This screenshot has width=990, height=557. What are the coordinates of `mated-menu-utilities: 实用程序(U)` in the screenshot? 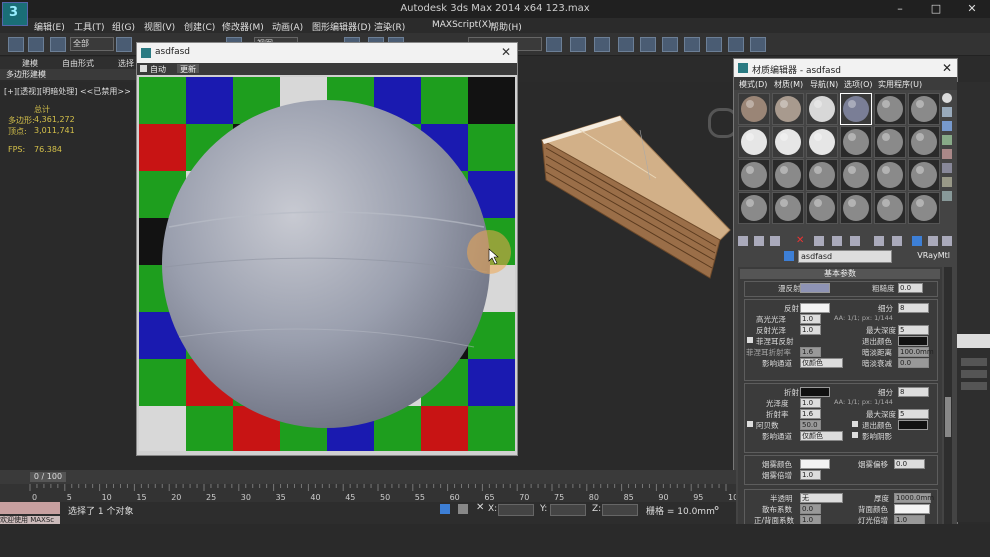 It's located at (900, 84).